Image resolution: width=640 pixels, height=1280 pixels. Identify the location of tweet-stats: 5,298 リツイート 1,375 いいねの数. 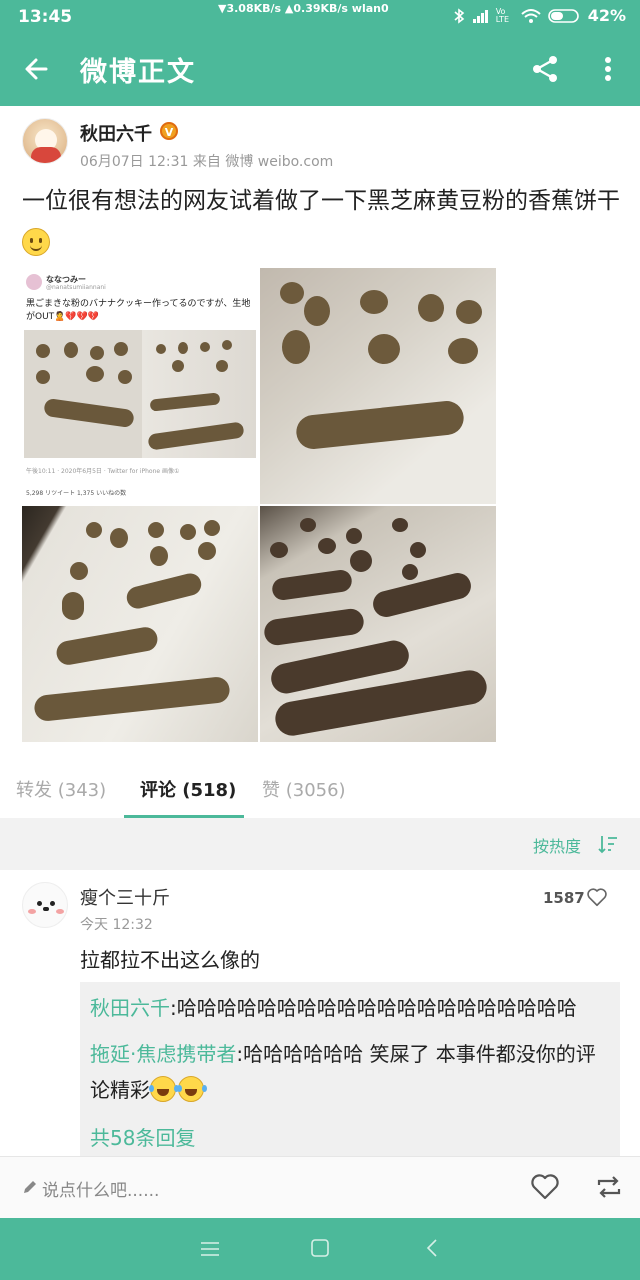
(76, 493).